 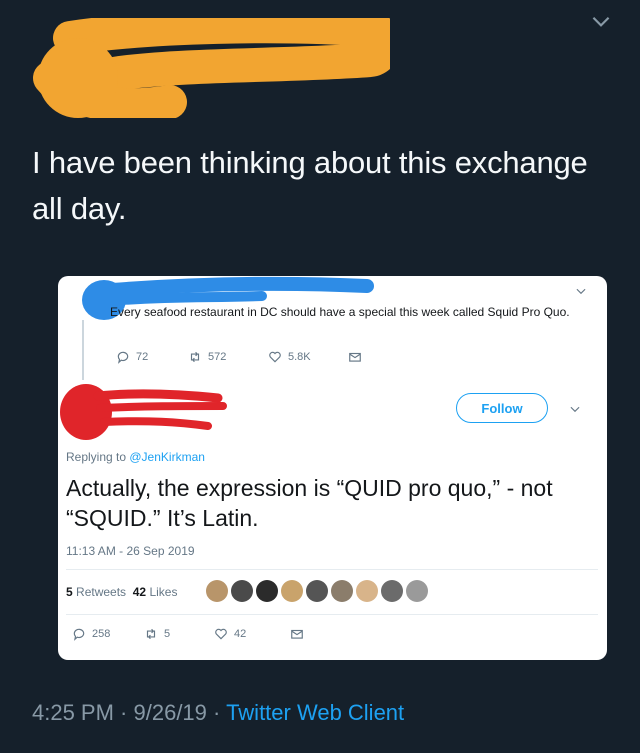 I want to click on replying-handle-link: @JenKirkman, so click(x=167, y=457).